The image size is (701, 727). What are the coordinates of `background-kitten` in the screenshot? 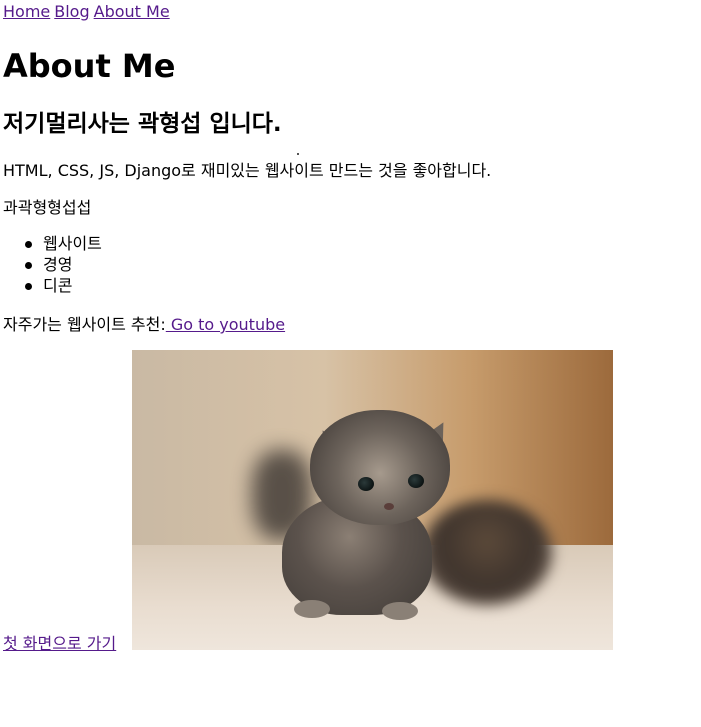 It's located at (487, 552).